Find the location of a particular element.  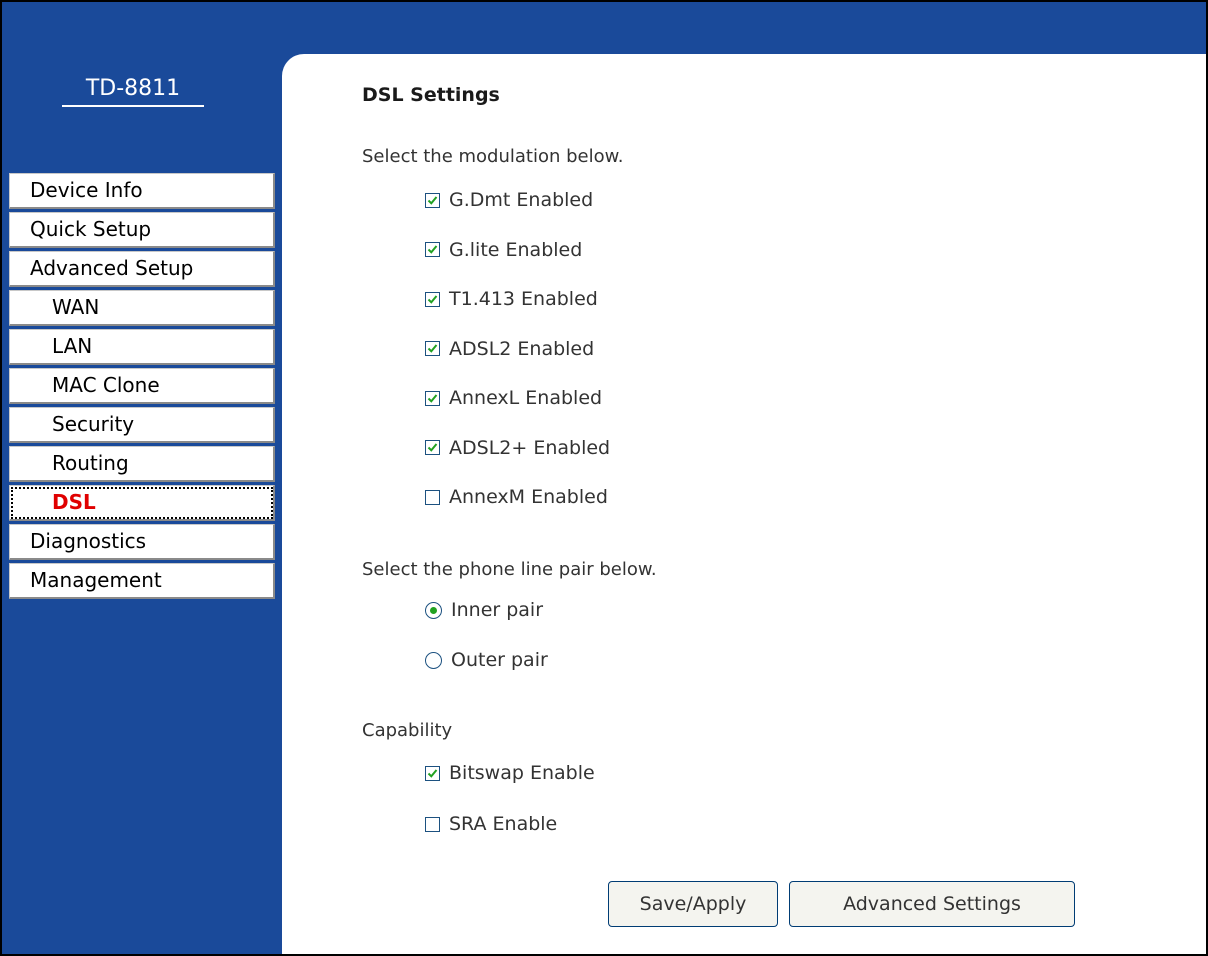

annexm-enabled-checkbox is located at coordinates (432, 497).